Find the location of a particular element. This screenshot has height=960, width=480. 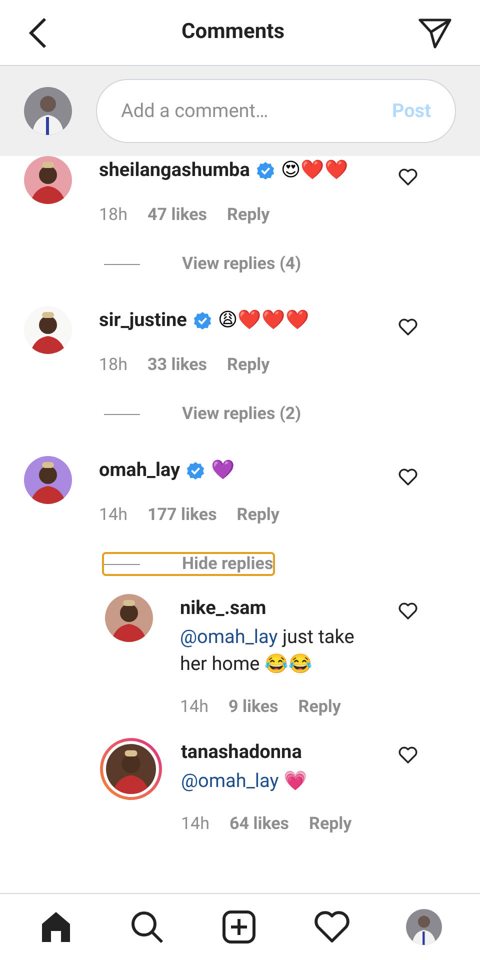

search-icon is located at coordinates (147, 927).